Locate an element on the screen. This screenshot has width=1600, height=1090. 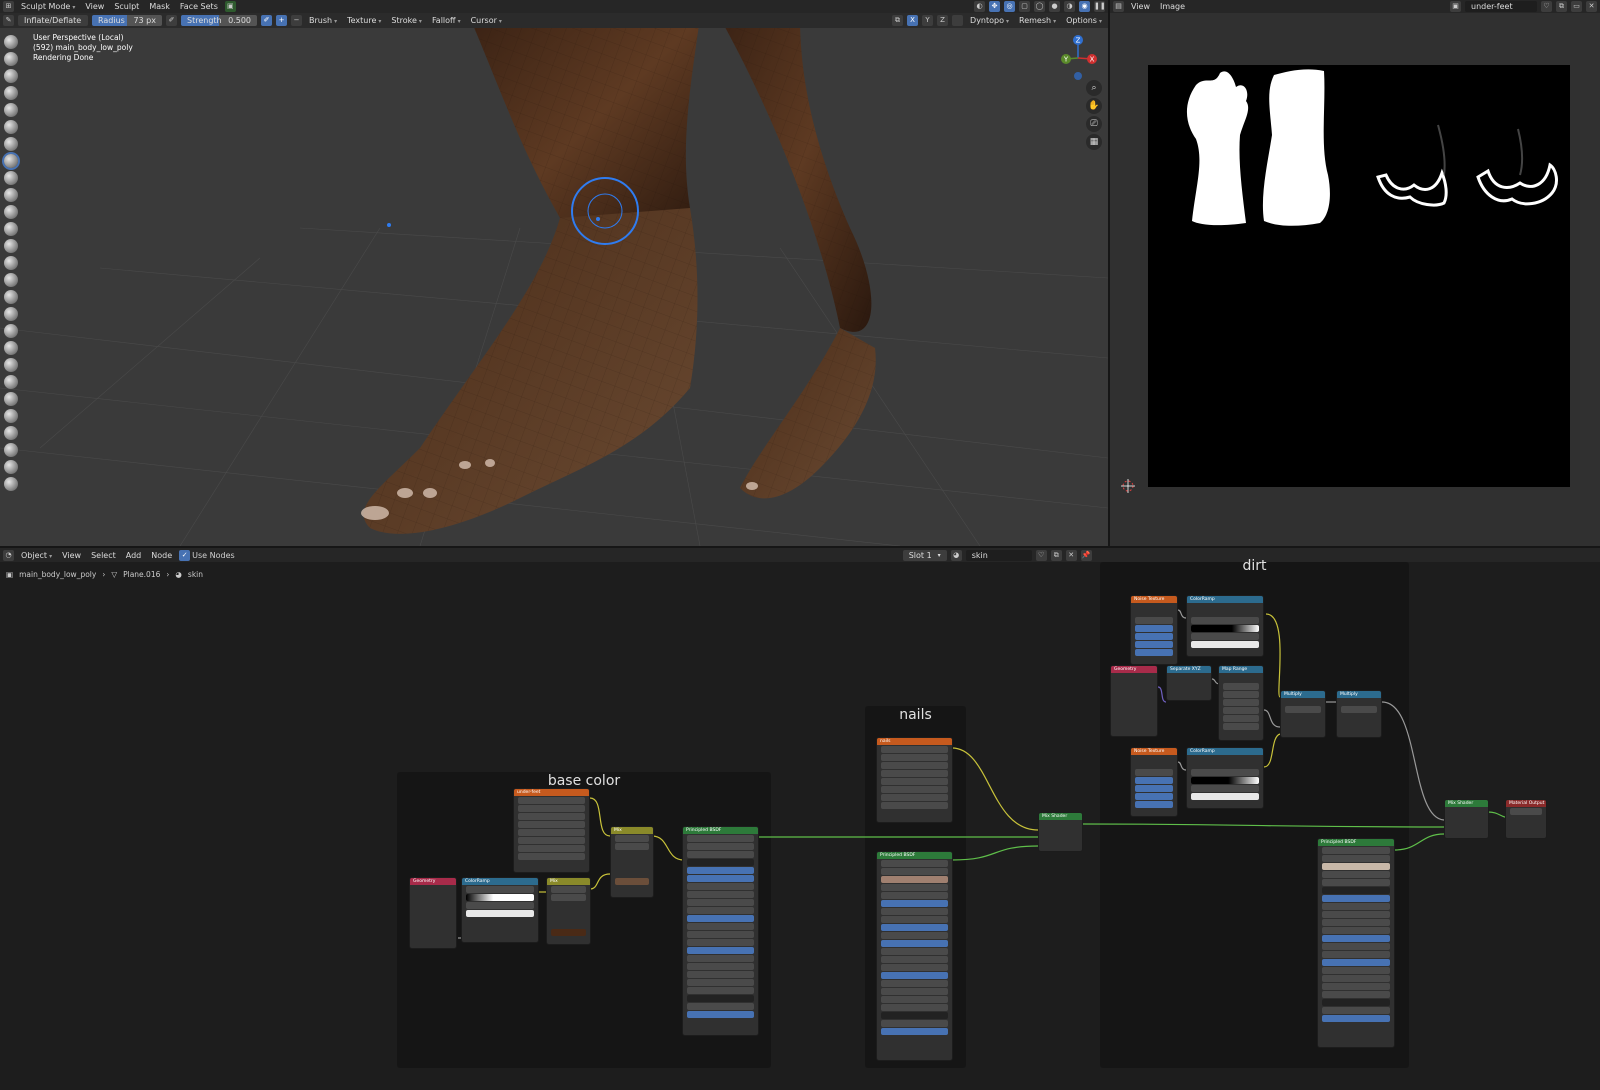
image-name-field: under-feet is located at coordinates (1501, 6).